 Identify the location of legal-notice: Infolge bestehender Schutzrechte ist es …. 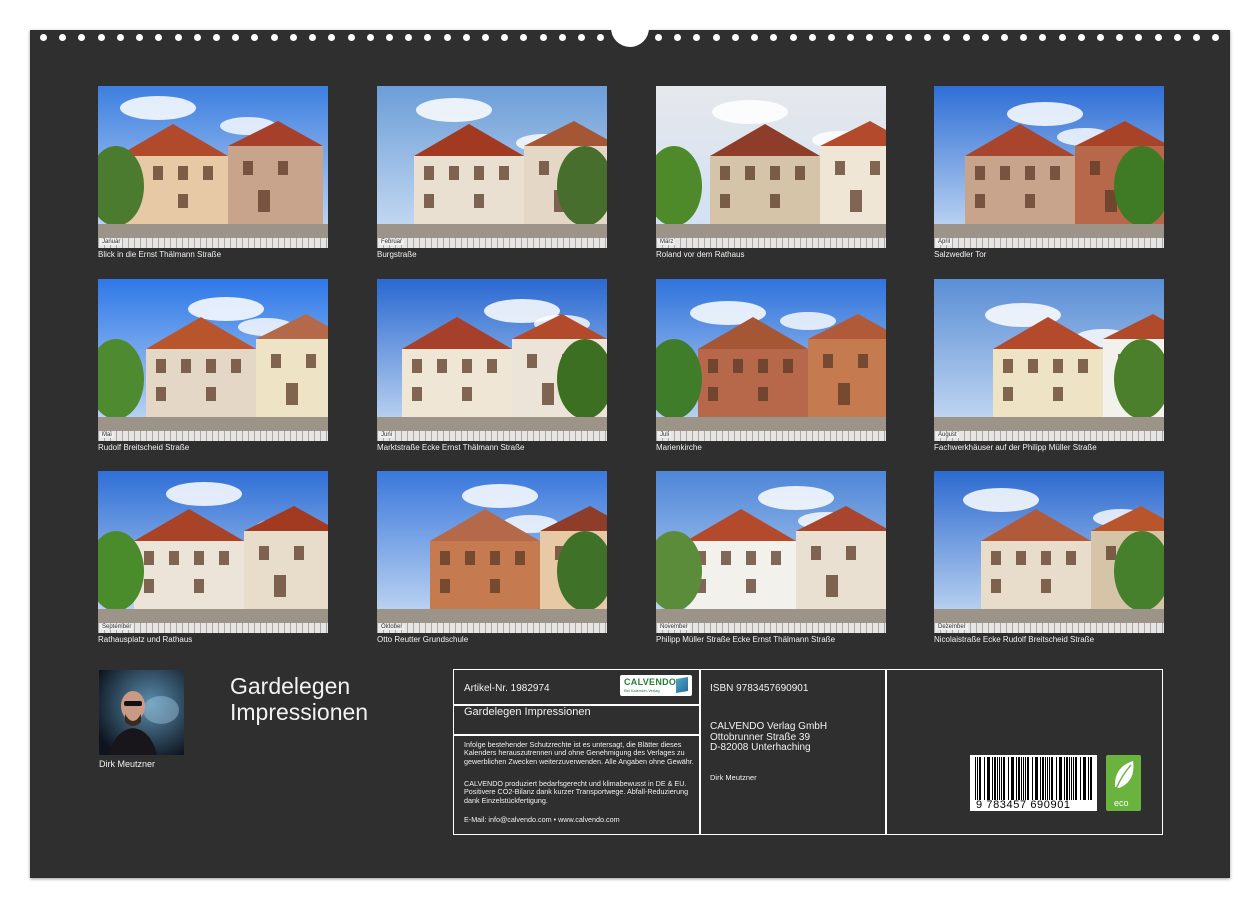
(579, 753).